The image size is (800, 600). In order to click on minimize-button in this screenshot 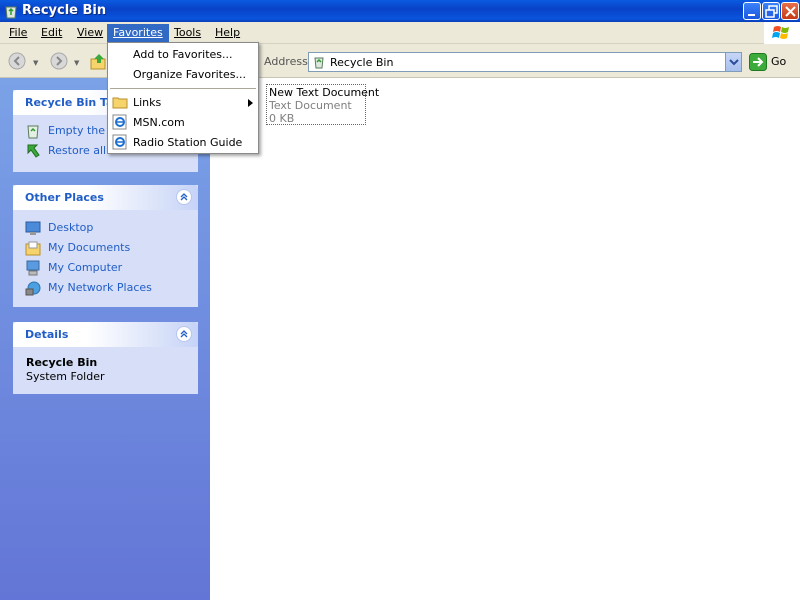, I will do `click(752, 11)`.